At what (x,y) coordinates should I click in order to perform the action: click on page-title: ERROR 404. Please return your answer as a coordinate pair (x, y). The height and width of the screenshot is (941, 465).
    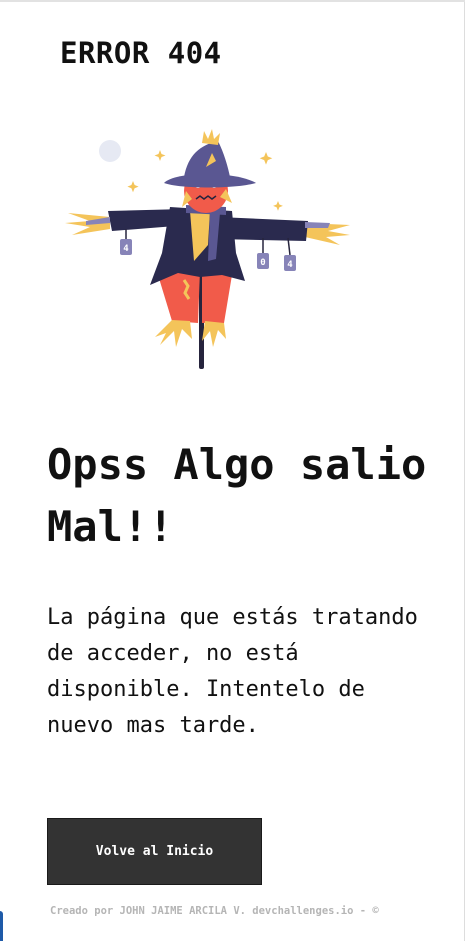
    Looking at the image, I should click on (141, 53).